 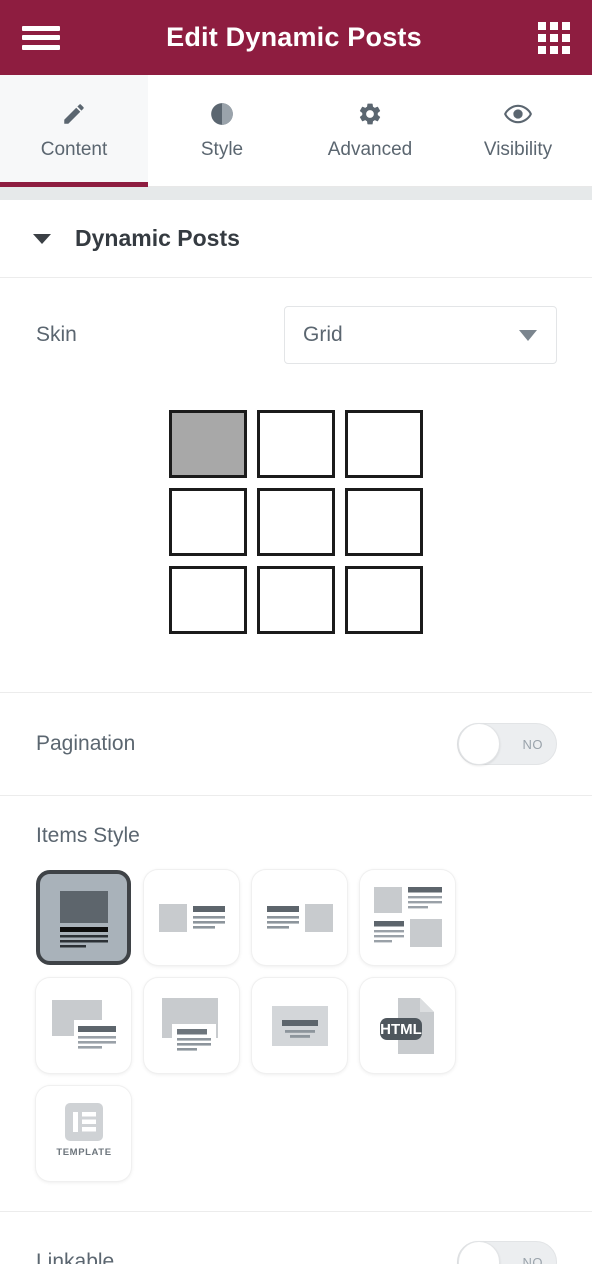 I want to click on pagination-toggle-value: NO, so click(x=532, y=744).